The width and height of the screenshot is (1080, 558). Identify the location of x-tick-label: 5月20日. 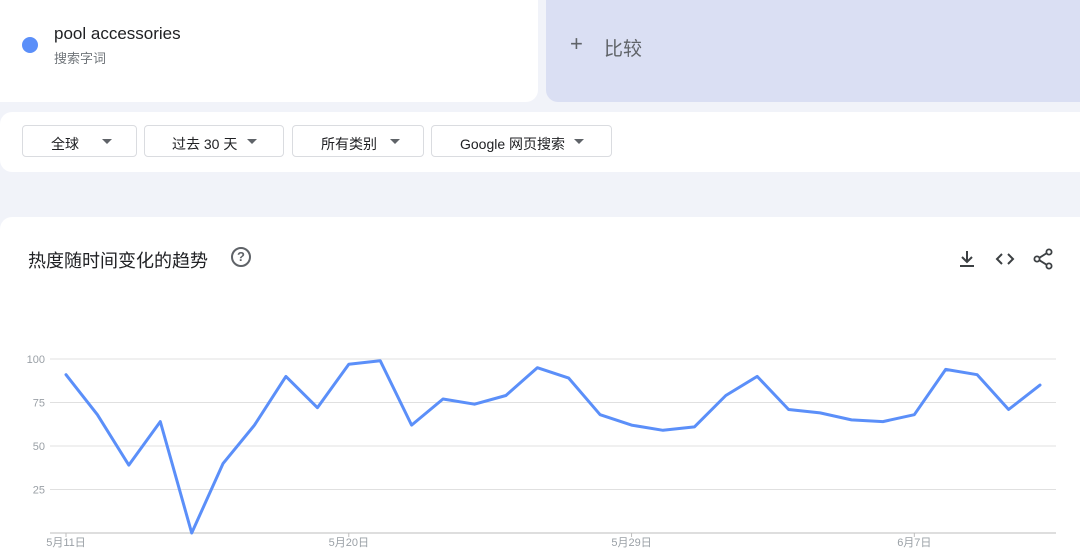
(349, 543).